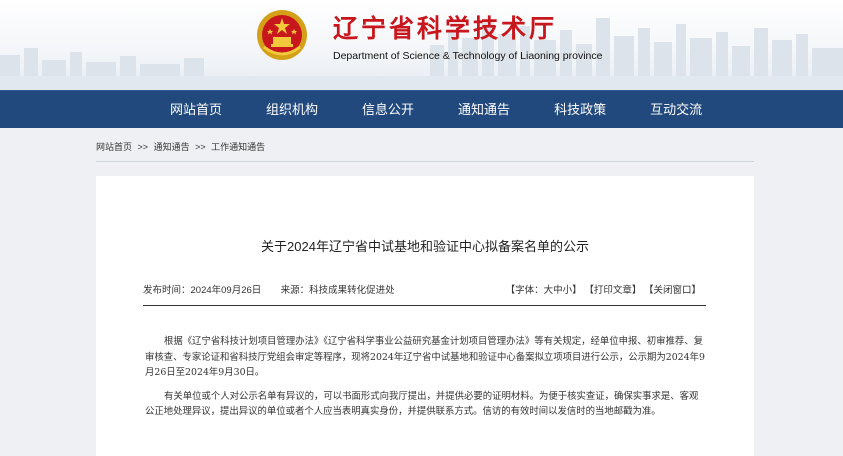 Image resolution: width=843 pixels, height=456 pixels. Describe the element at coordinates (388, 109) in the screenshot. I see `nav-item-info-disclosure: 信息公开` at that location.